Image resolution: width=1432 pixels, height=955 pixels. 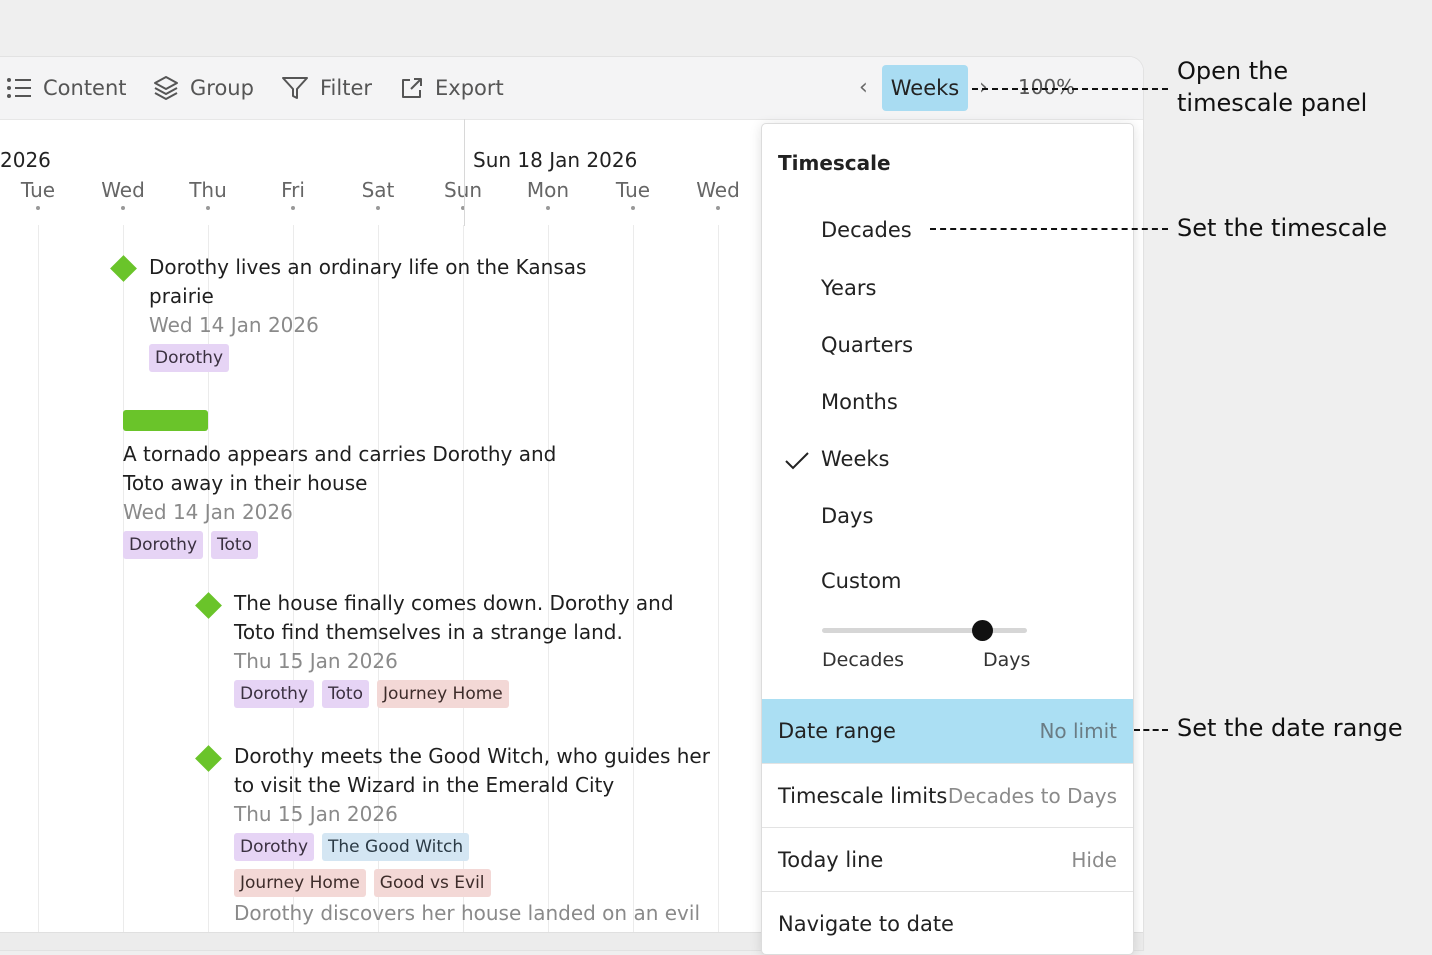 What do you see at coordinates (1282, 228) in the screenshot?
I see `callout-set-timescale: Set the timescale` at bounding box center [1282, 228].